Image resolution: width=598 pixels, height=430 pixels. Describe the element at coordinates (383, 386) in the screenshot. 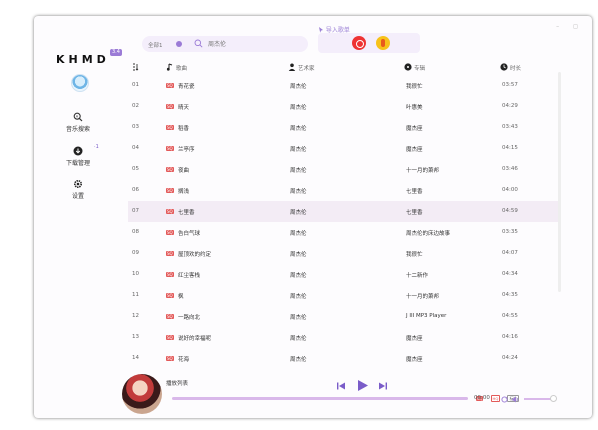

I see `next-icon` at that location.